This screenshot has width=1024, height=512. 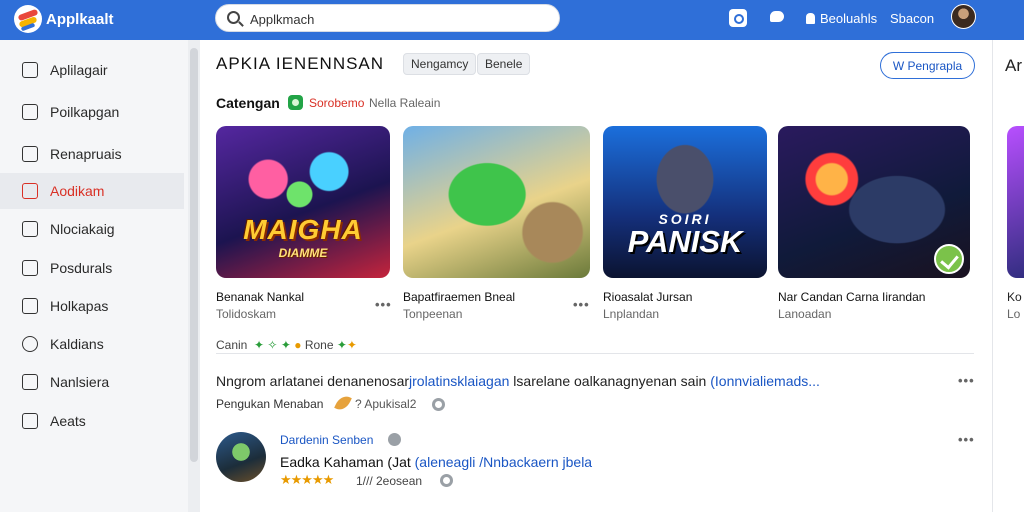 What do you see at coordinates (927, 65) in the screenshot?
I see `pengrapla-button: W Pengrapla` at bounding box center [927, 65].